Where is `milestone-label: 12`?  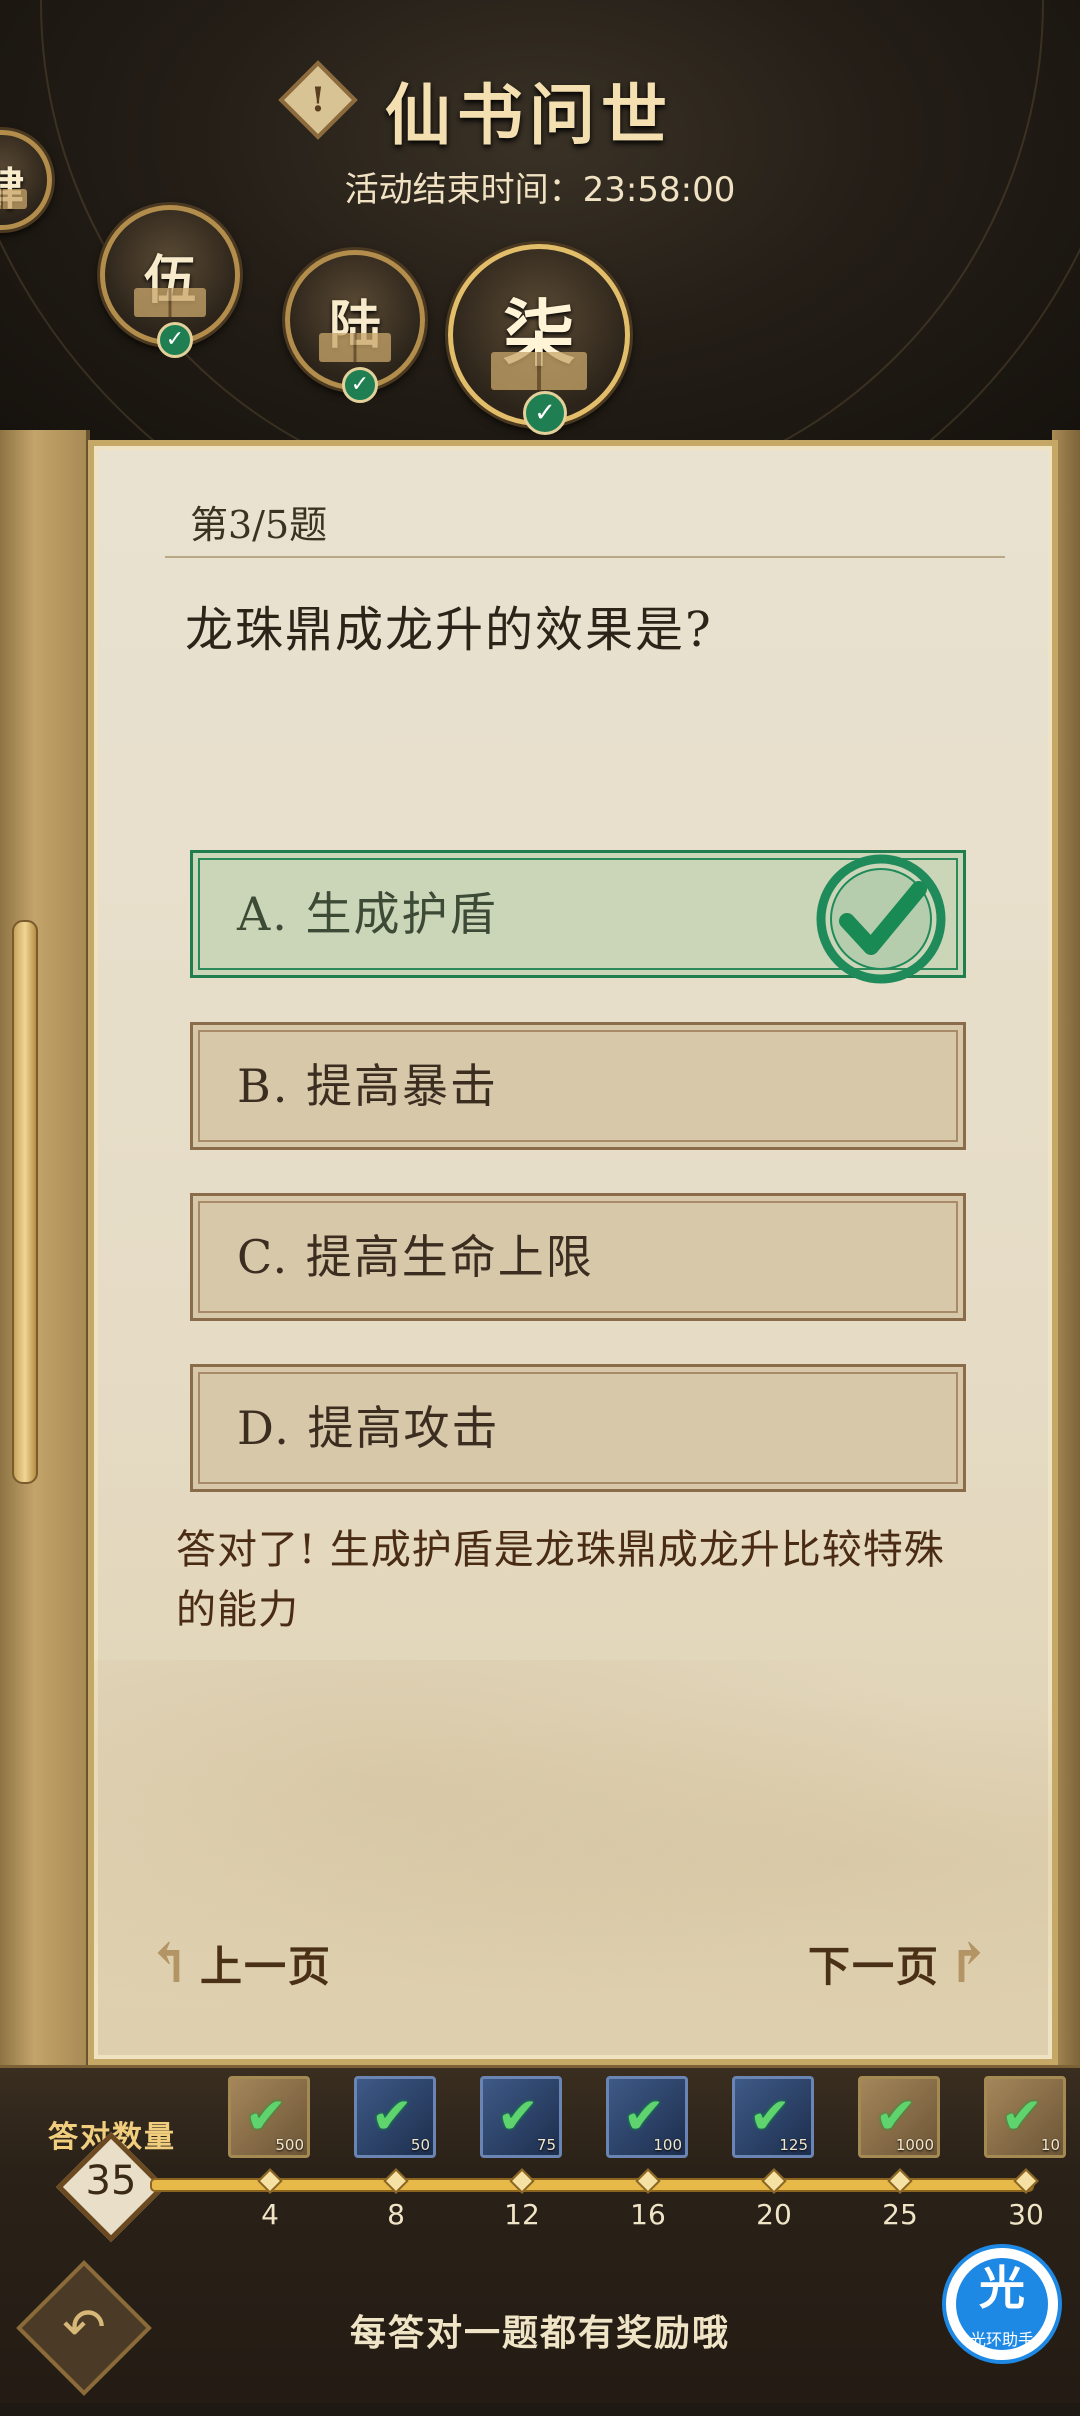
milestone-label: 12 is located at coordinates (522, 2214).